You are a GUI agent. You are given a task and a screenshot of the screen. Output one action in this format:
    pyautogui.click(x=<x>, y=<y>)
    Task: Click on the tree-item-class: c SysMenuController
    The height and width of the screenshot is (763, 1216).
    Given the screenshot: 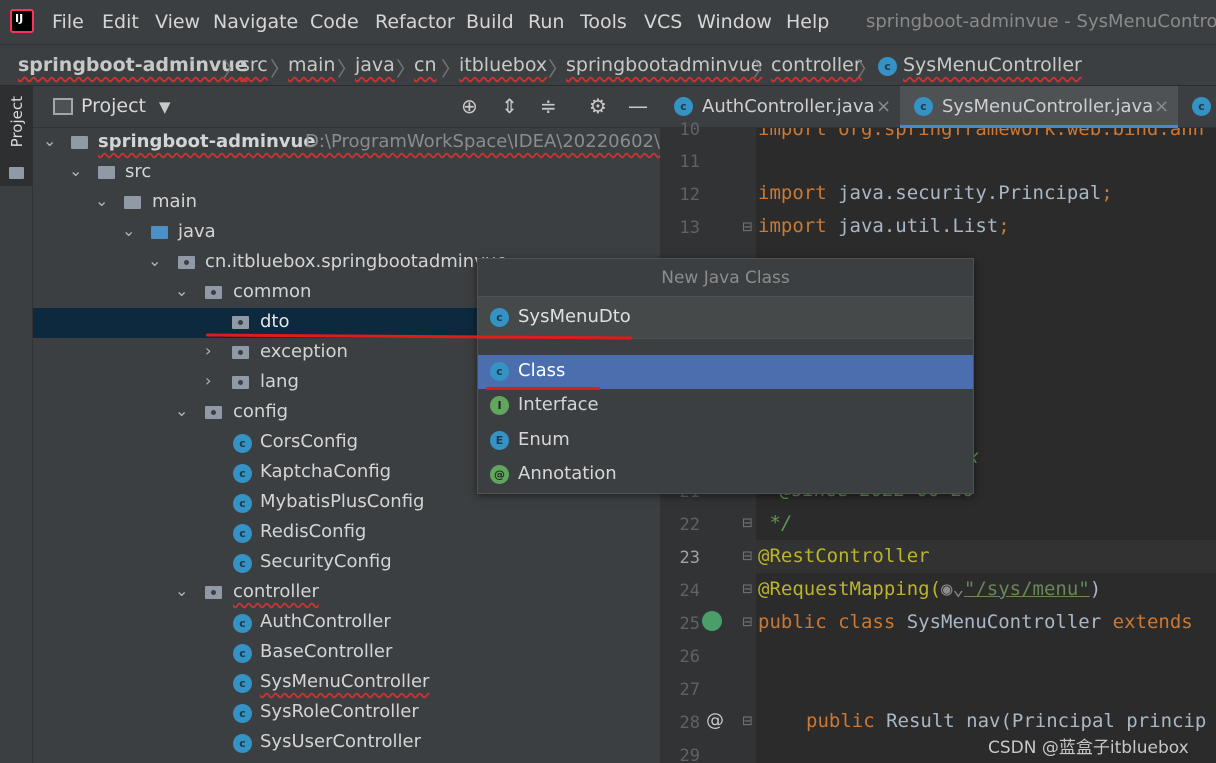 What is the action you would take?
    pyautogui.click(x=346, y=683)
    